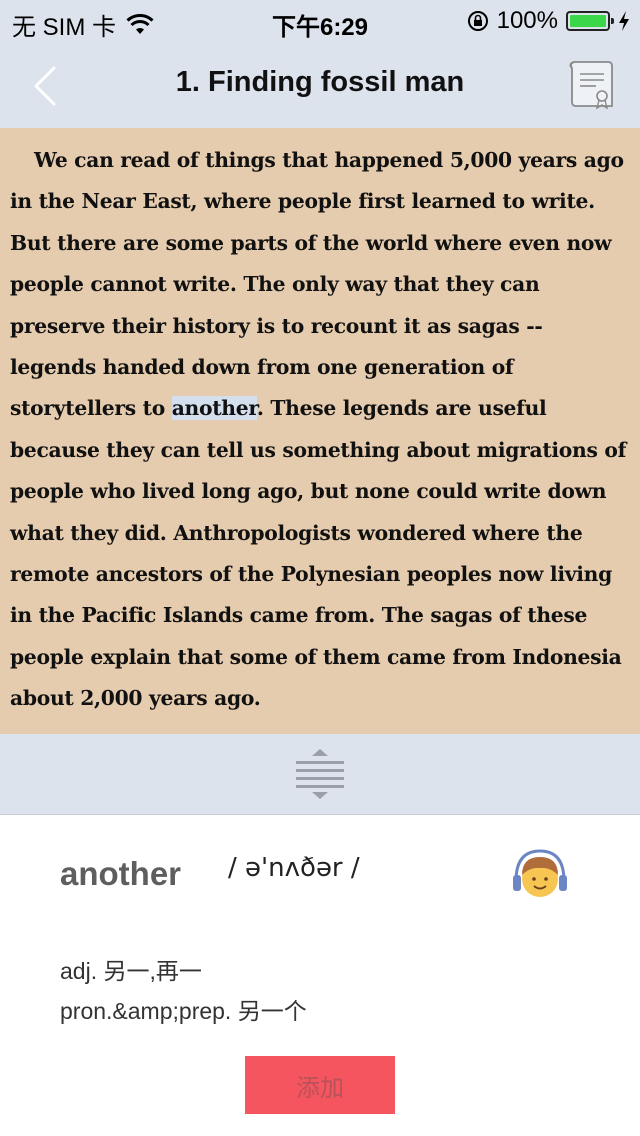 Image resolution: width=640 pixels, height=1136 pixels. I want to click on definition-item: pron.&amp;prep. 另一个, so click(183, 1011).